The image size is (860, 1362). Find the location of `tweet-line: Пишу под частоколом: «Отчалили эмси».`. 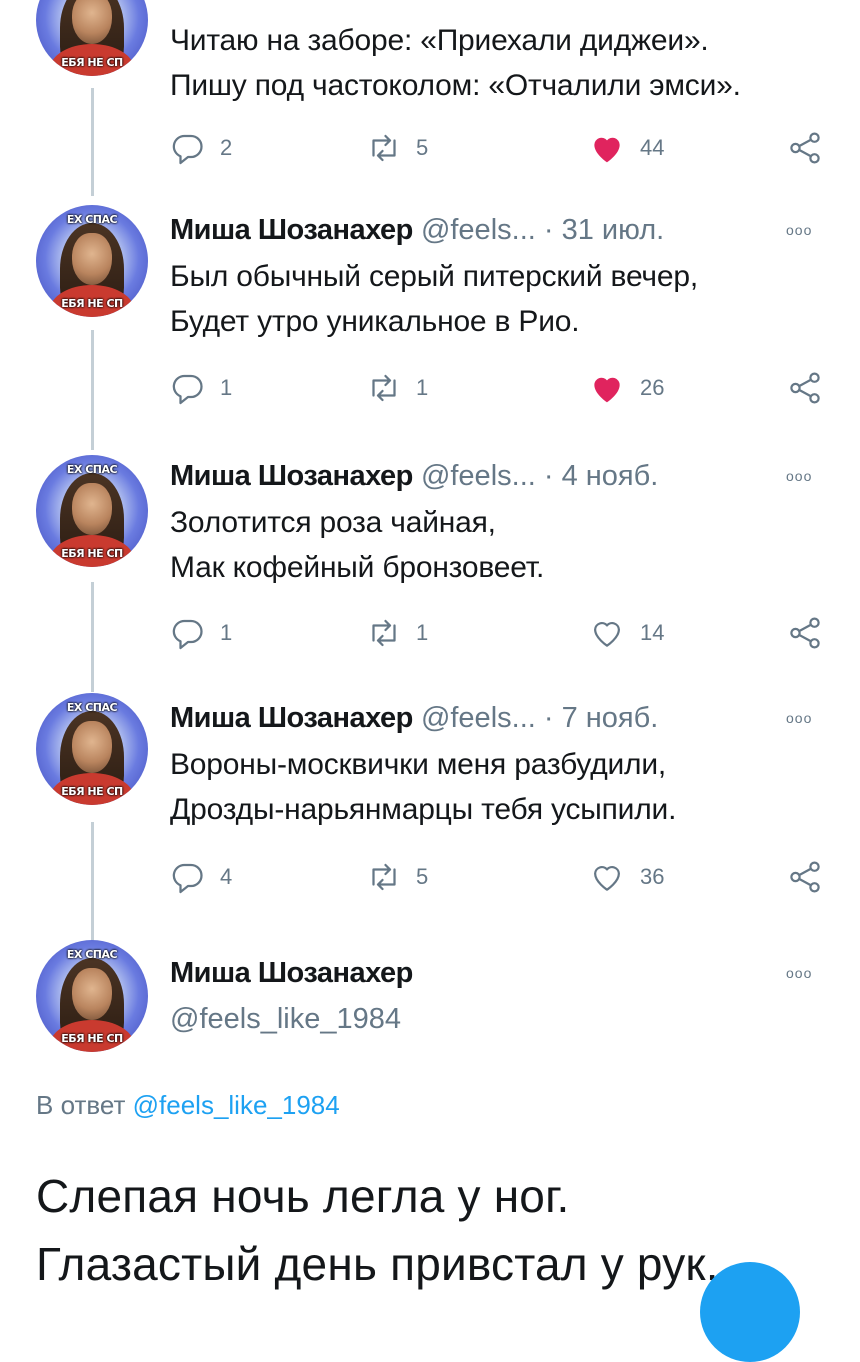

tweet-line: Пишу под частоколом: «Отчалили эмси». is located at coordinates (455, 85).